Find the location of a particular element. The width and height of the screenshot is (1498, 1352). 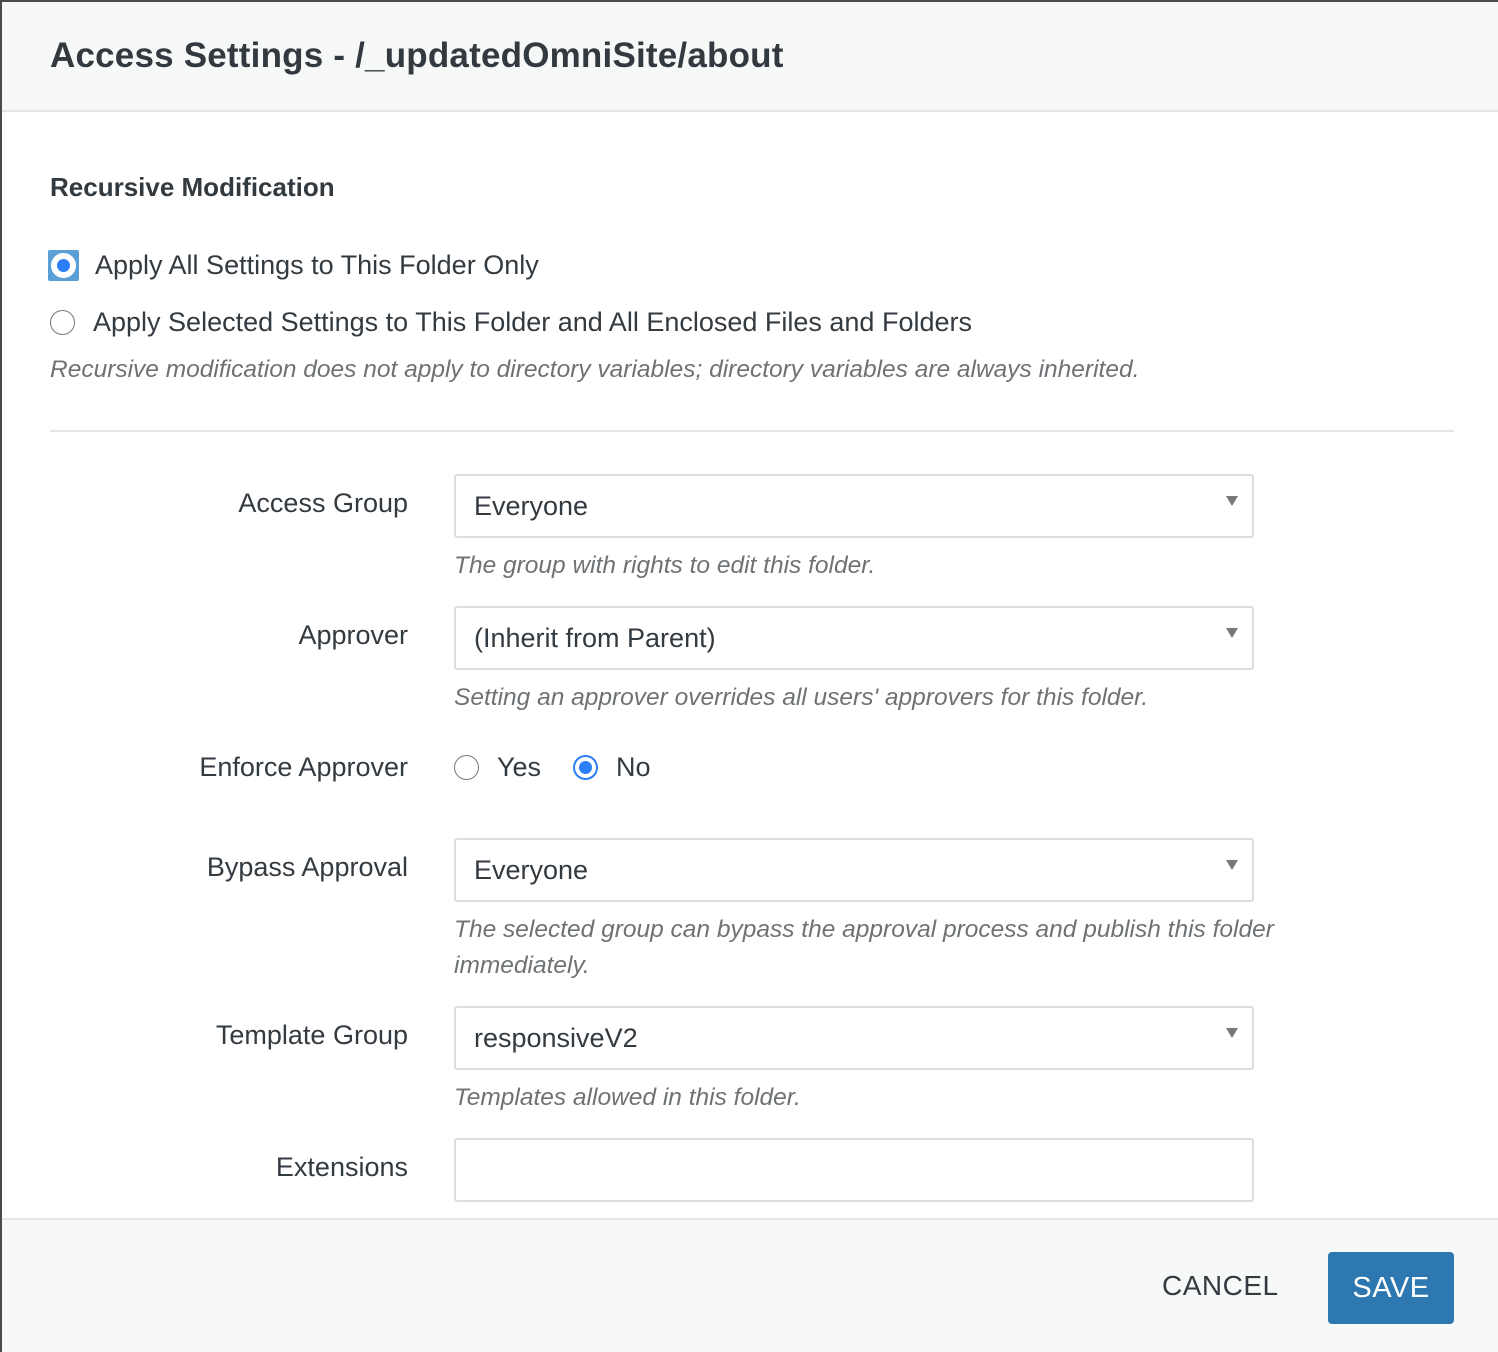

enforce-approver-no: No is located at coordinates (612, 767).